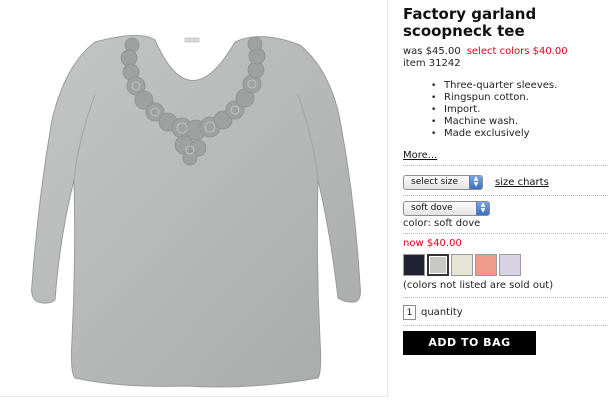 Image resolution: width=614 pixels, height=402 pixels. I want to click on now-price: now $40.00, so click(432, 243).